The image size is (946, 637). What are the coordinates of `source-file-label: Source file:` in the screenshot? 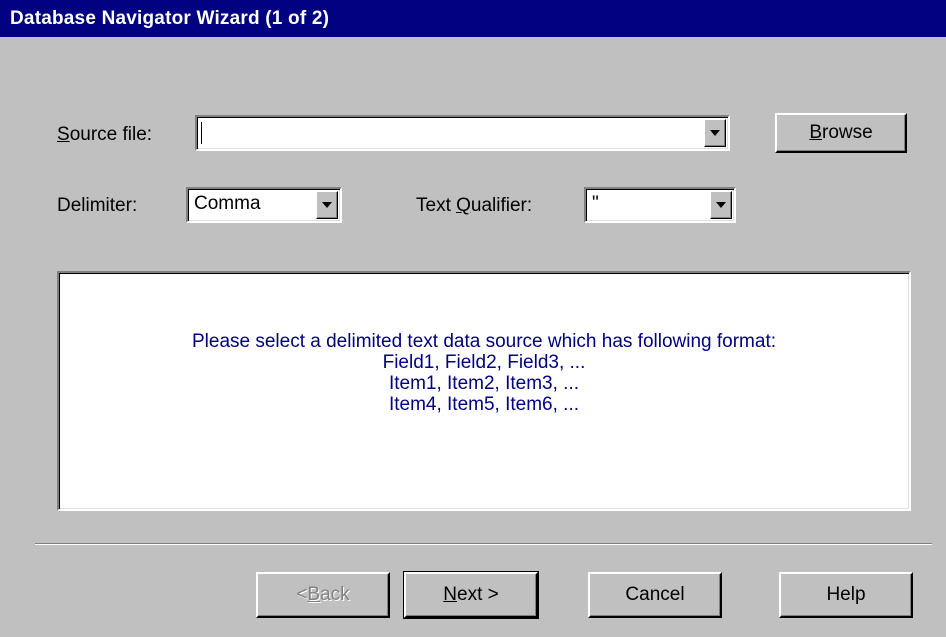 It's located at (105, 134).